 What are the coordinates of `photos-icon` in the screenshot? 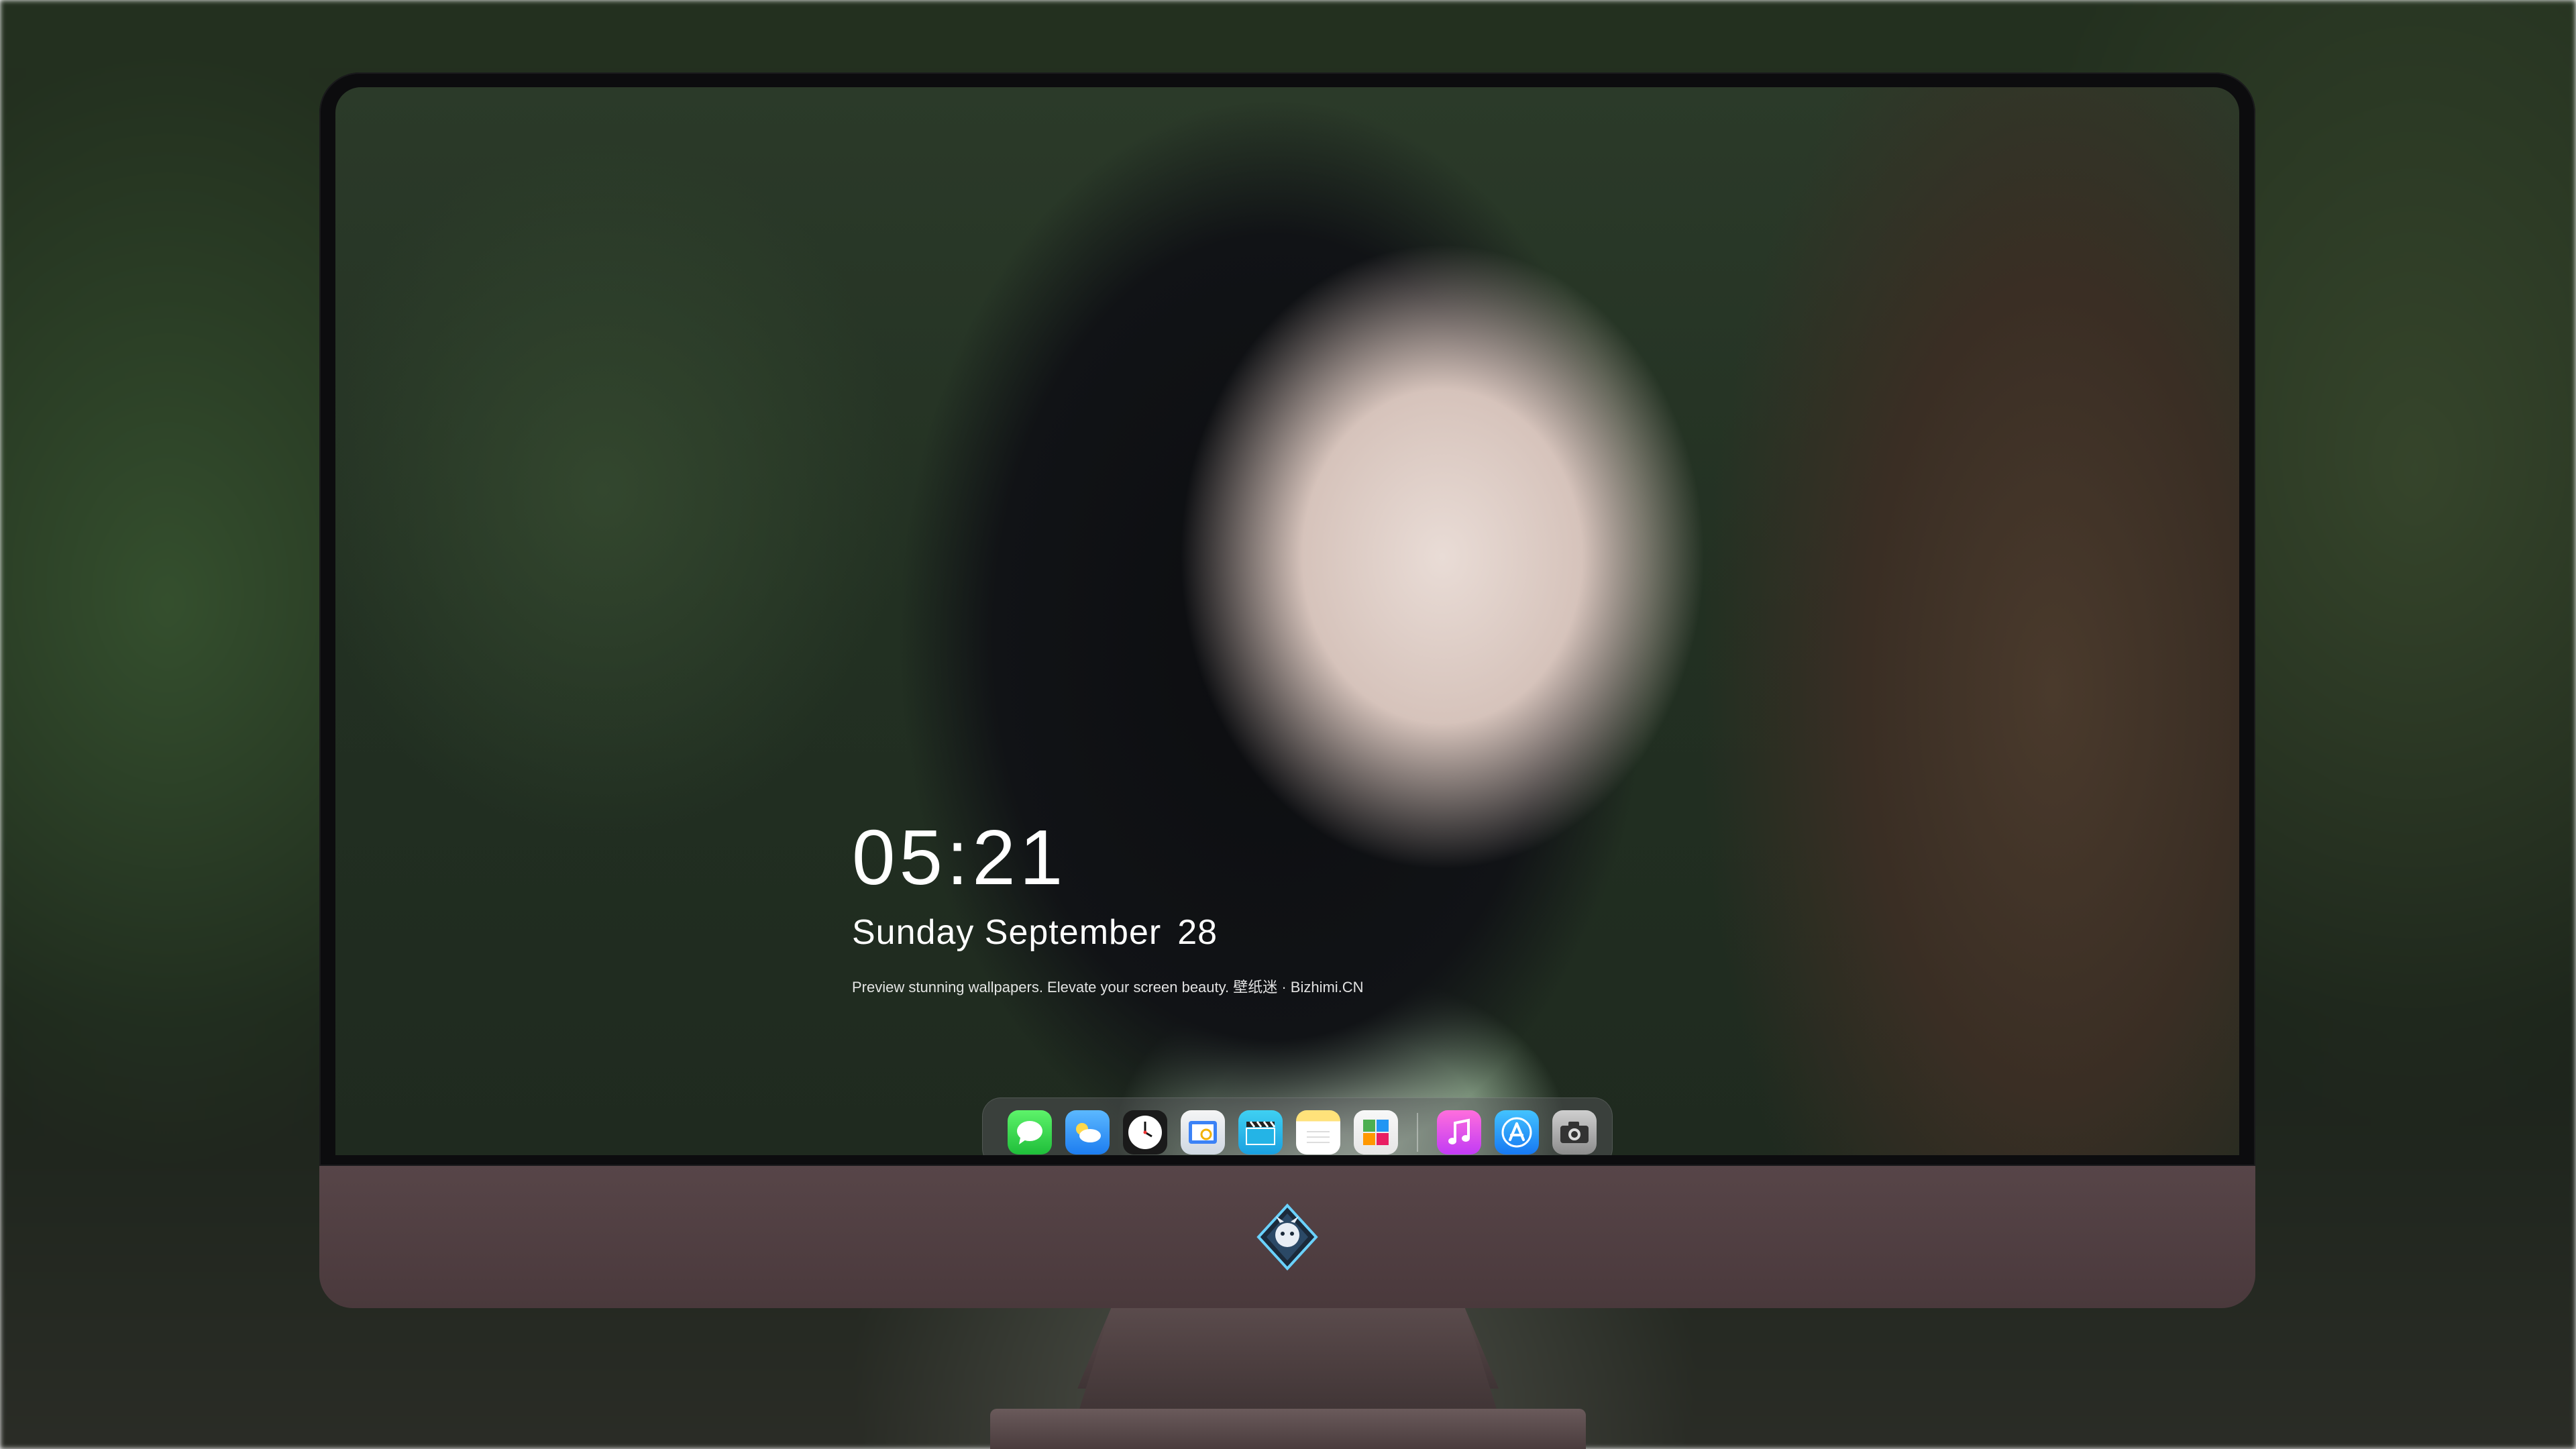 It's located at (1376, 1132).